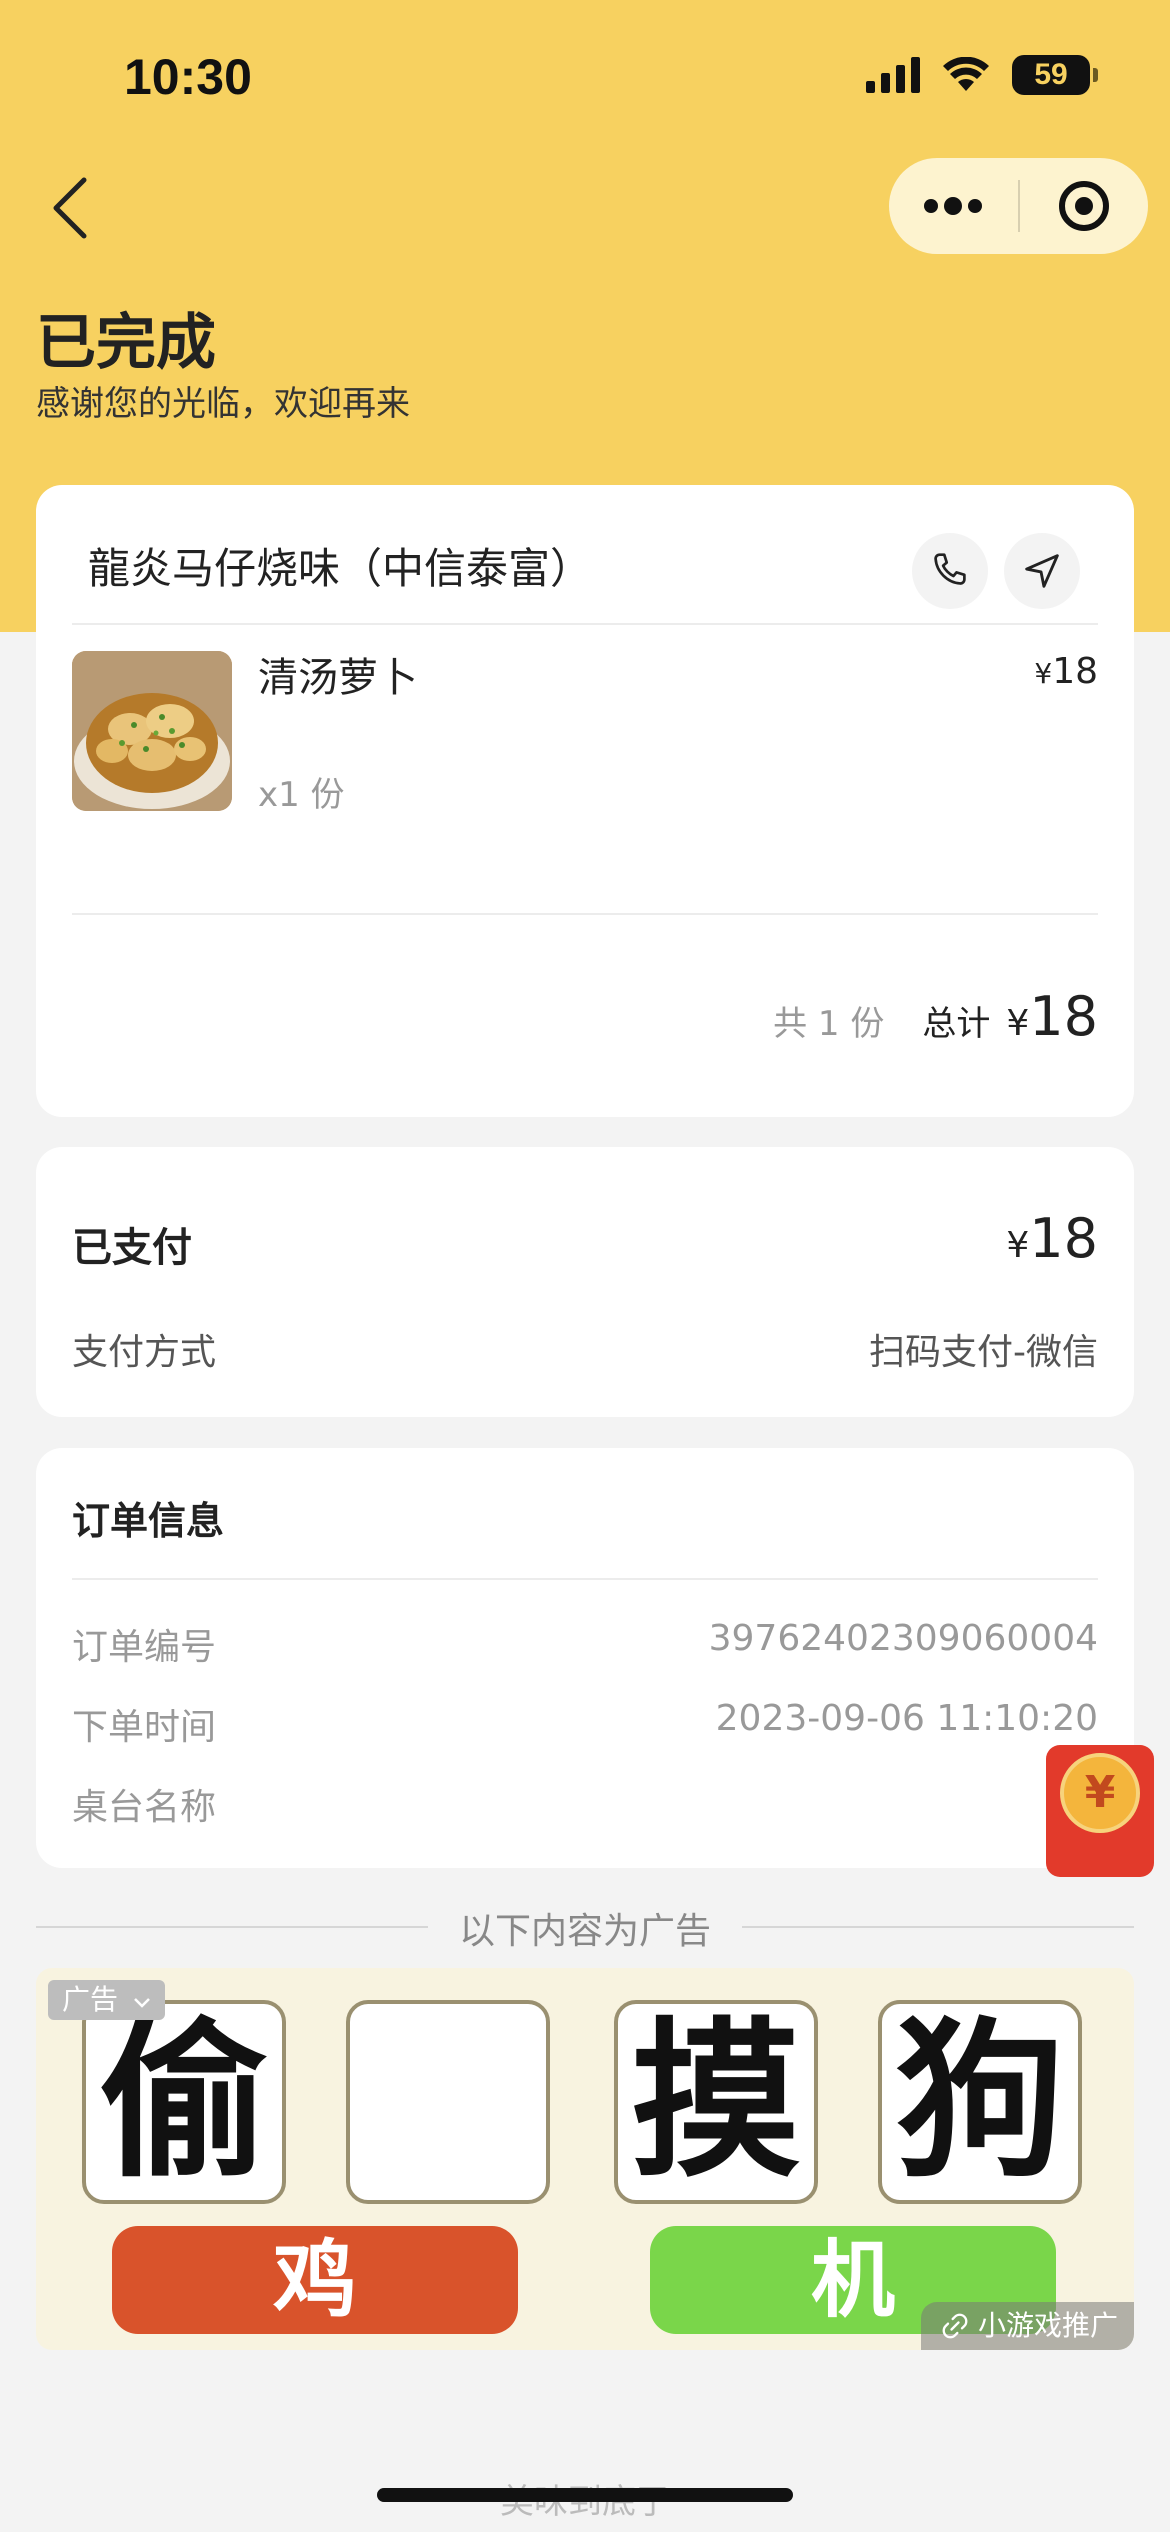 The image size is (1170, 2532). What do you see at coordinates (142, 2003) in the screenshot?
I see `chevron-down-icon` at bounding box center [142, 2003].